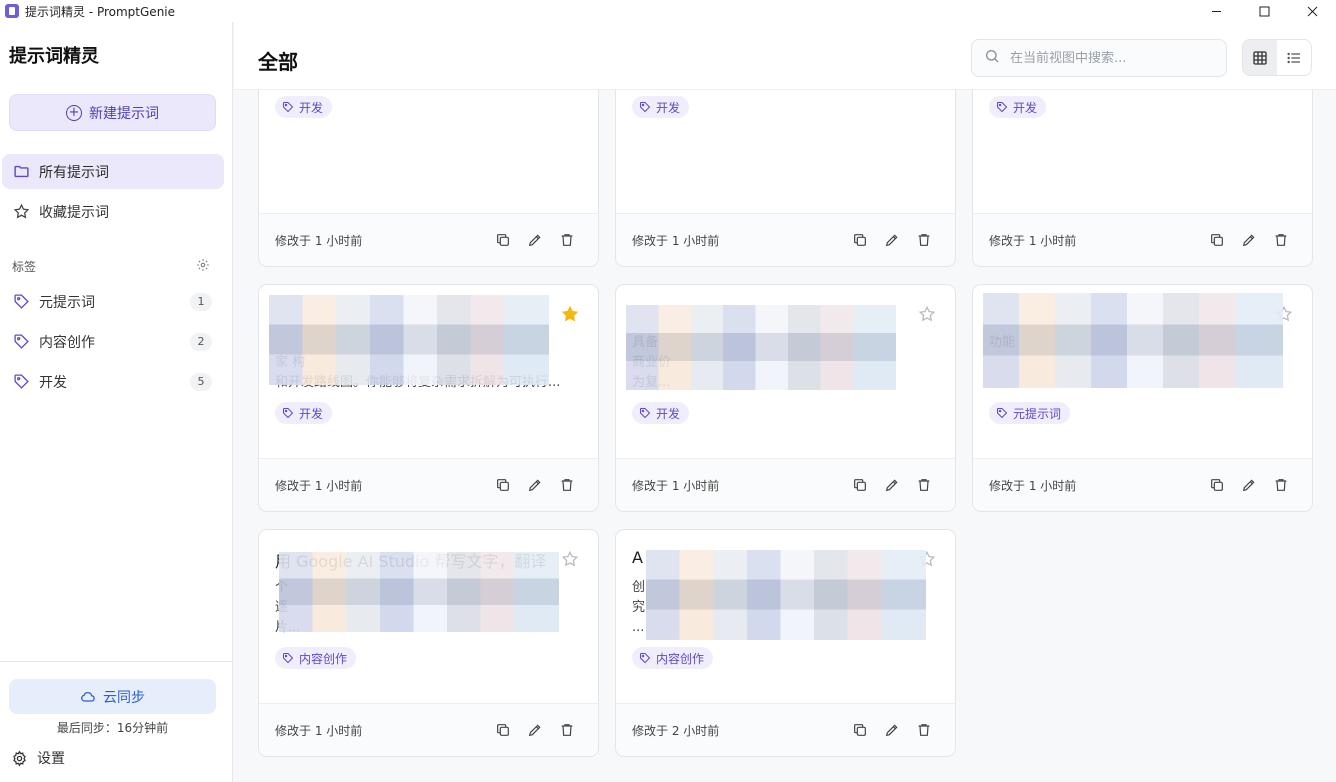 Image resolution: width=1336 pixels, height=782 pixels. I want to click on maximize-button, so click(1264, 11).